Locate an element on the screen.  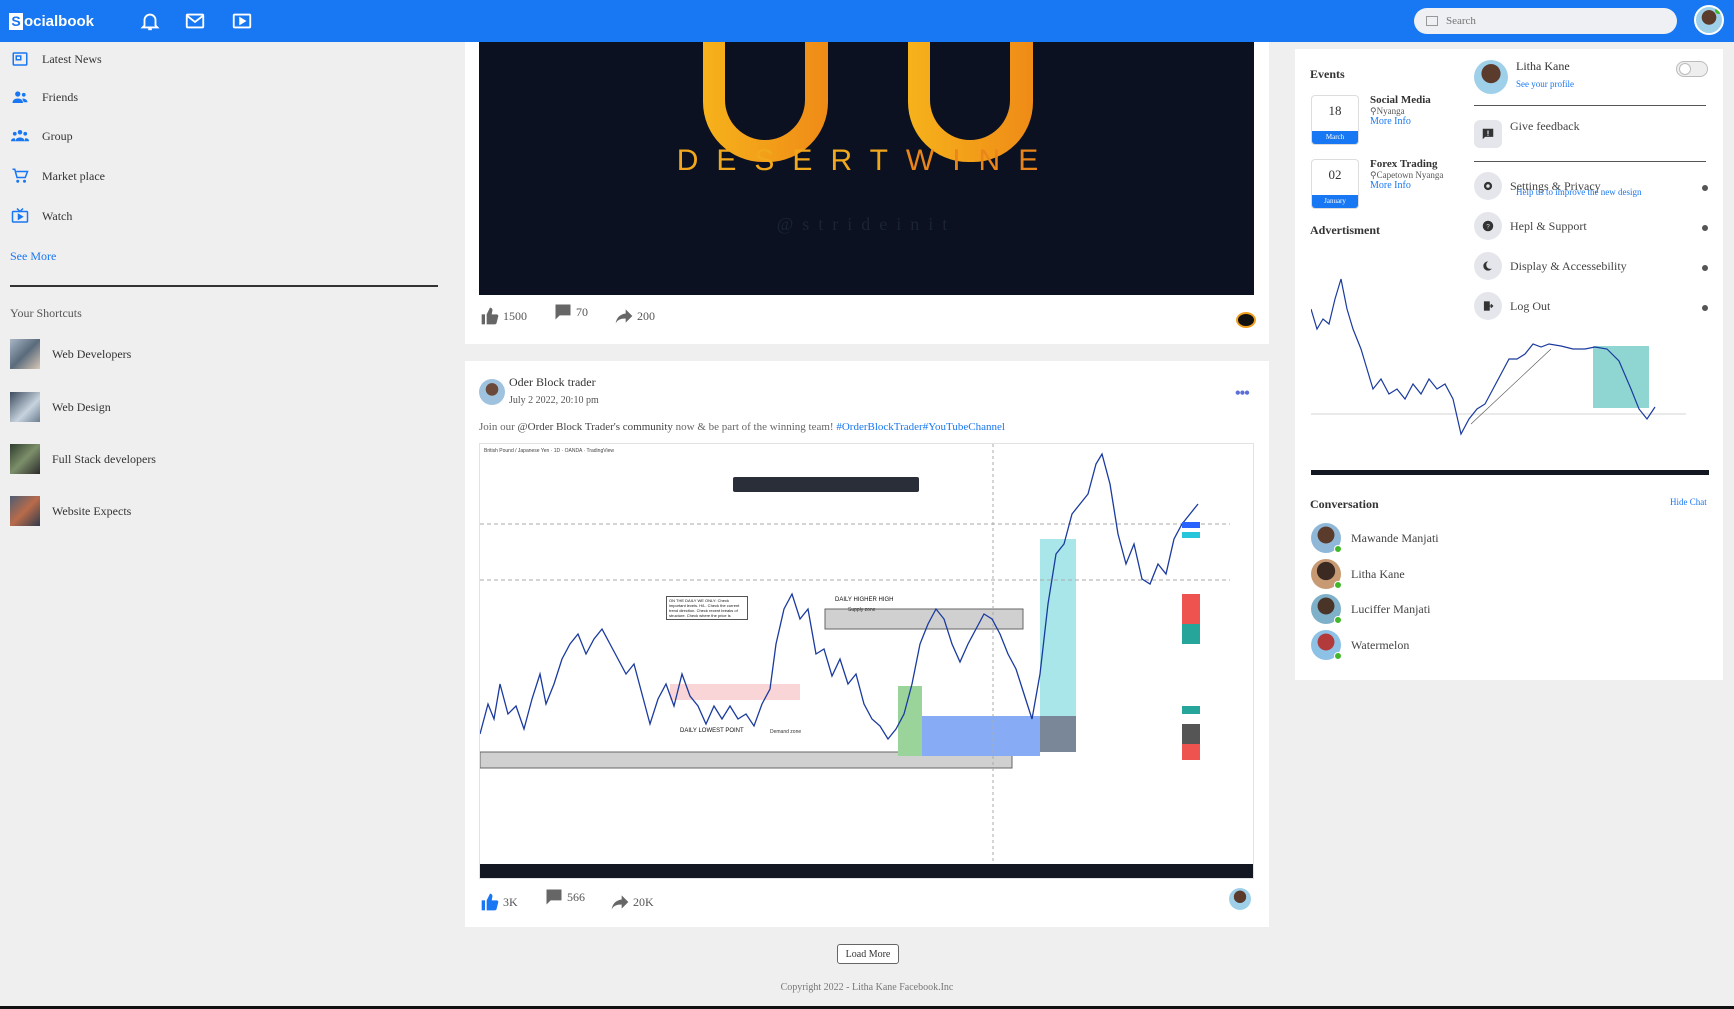
dropdown-user-name: Litha Kane is located at coordinates (1543, 66).